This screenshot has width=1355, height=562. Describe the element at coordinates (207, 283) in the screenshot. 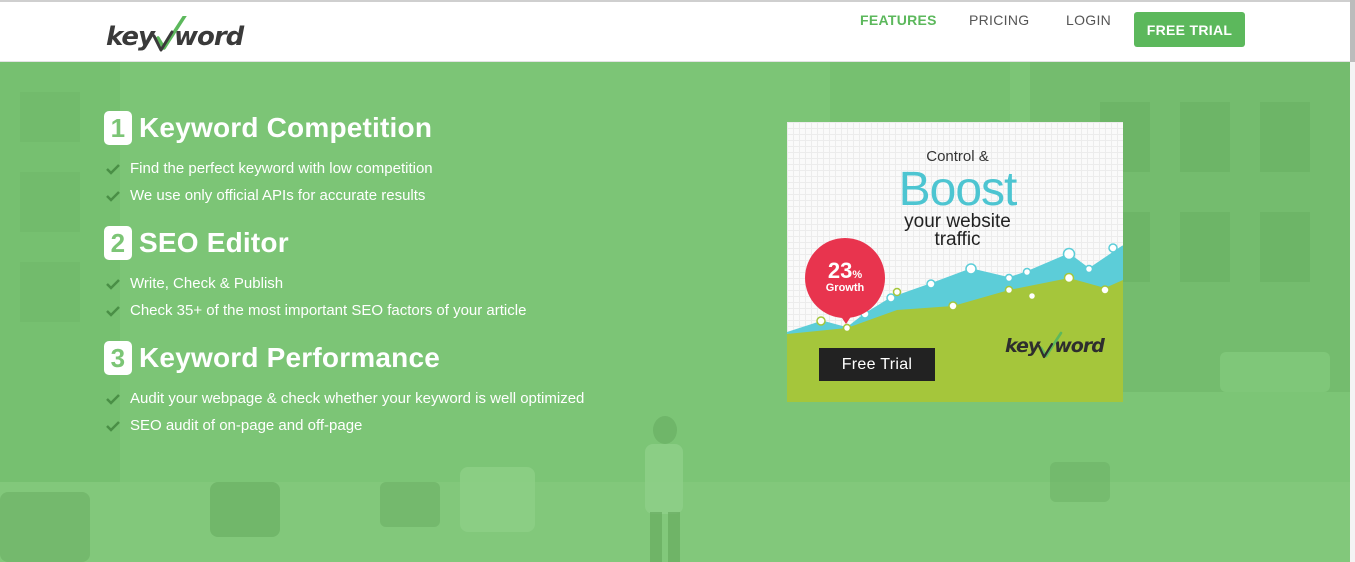

I see `feature-2-bullet-1-text: Write, Check & Publish` at that location.